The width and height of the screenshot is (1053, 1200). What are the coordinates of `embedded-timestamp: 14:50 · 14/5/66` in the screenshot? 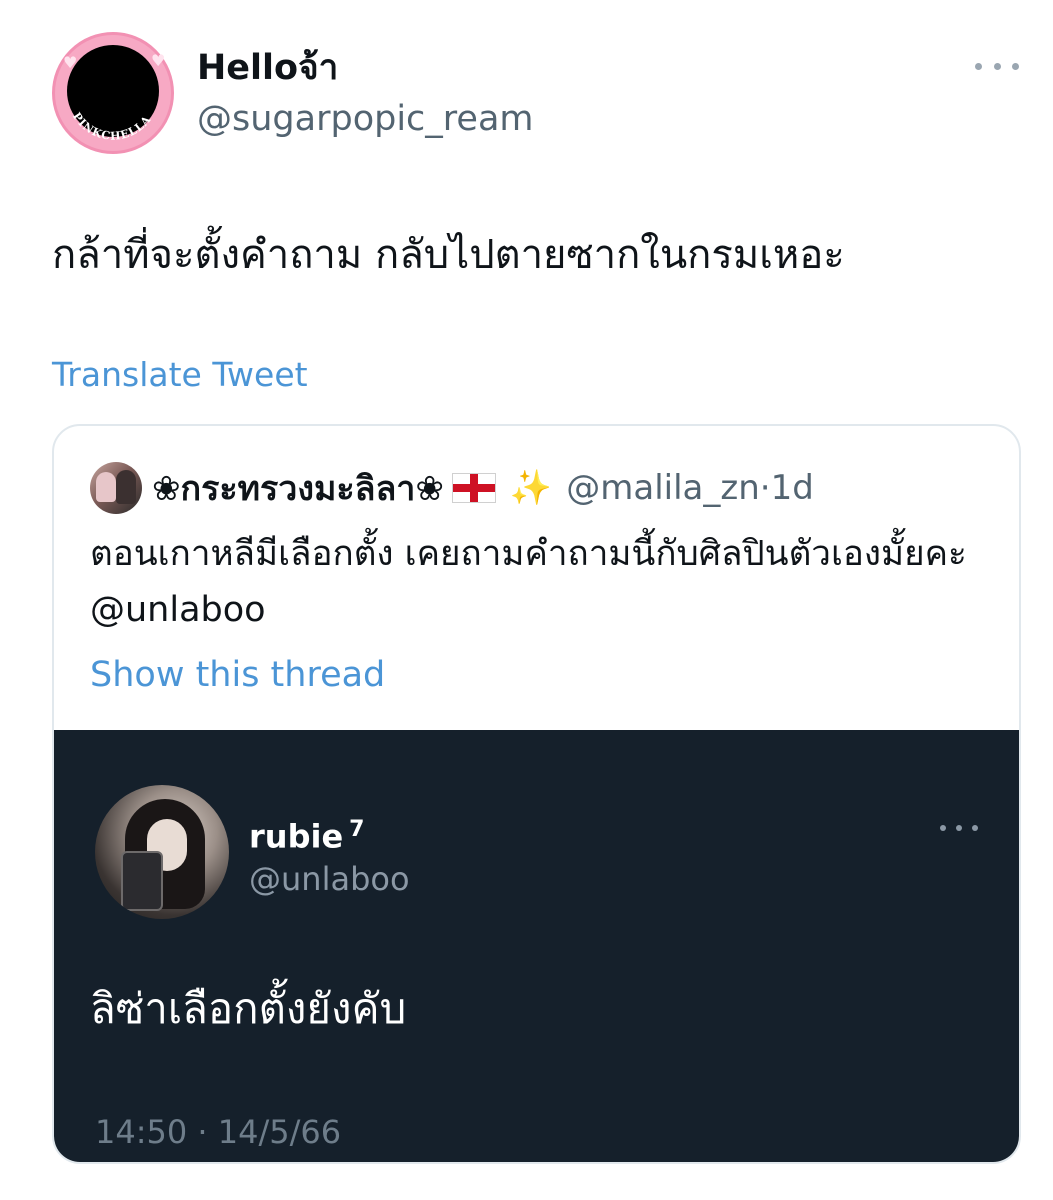 It's located at (218, 1132).